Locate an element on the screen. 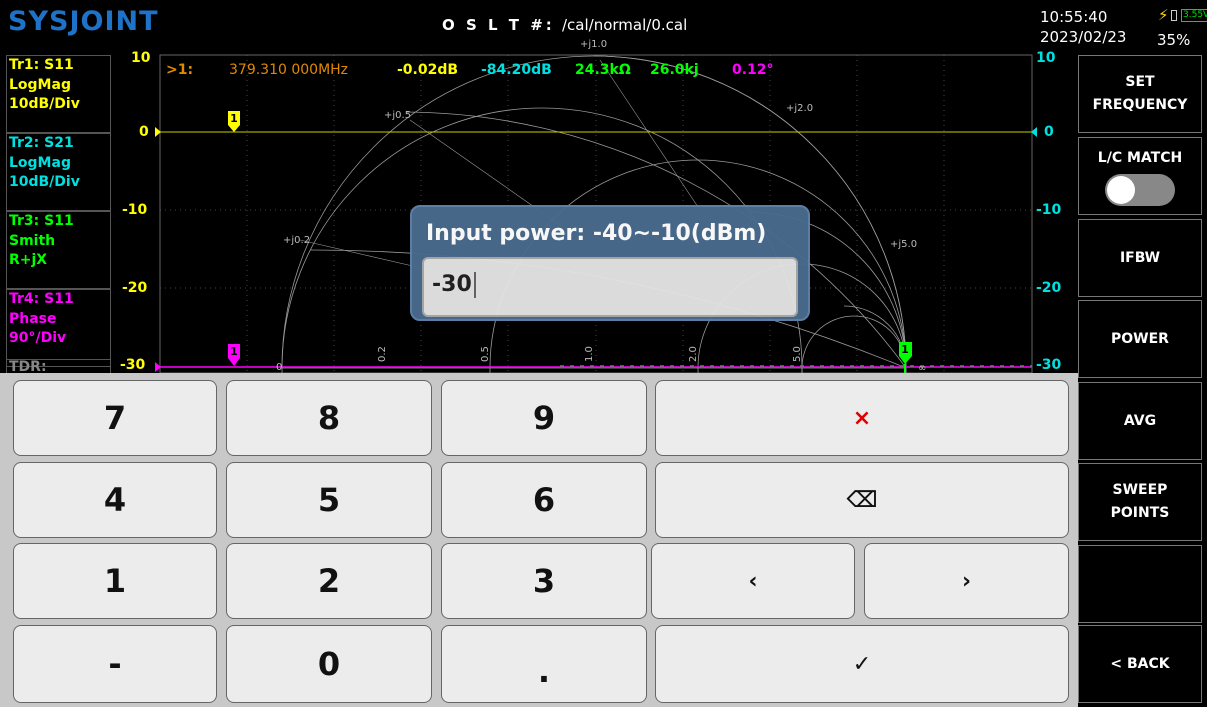  y-right-m10: -10 is located at coordinates (1049, 210).